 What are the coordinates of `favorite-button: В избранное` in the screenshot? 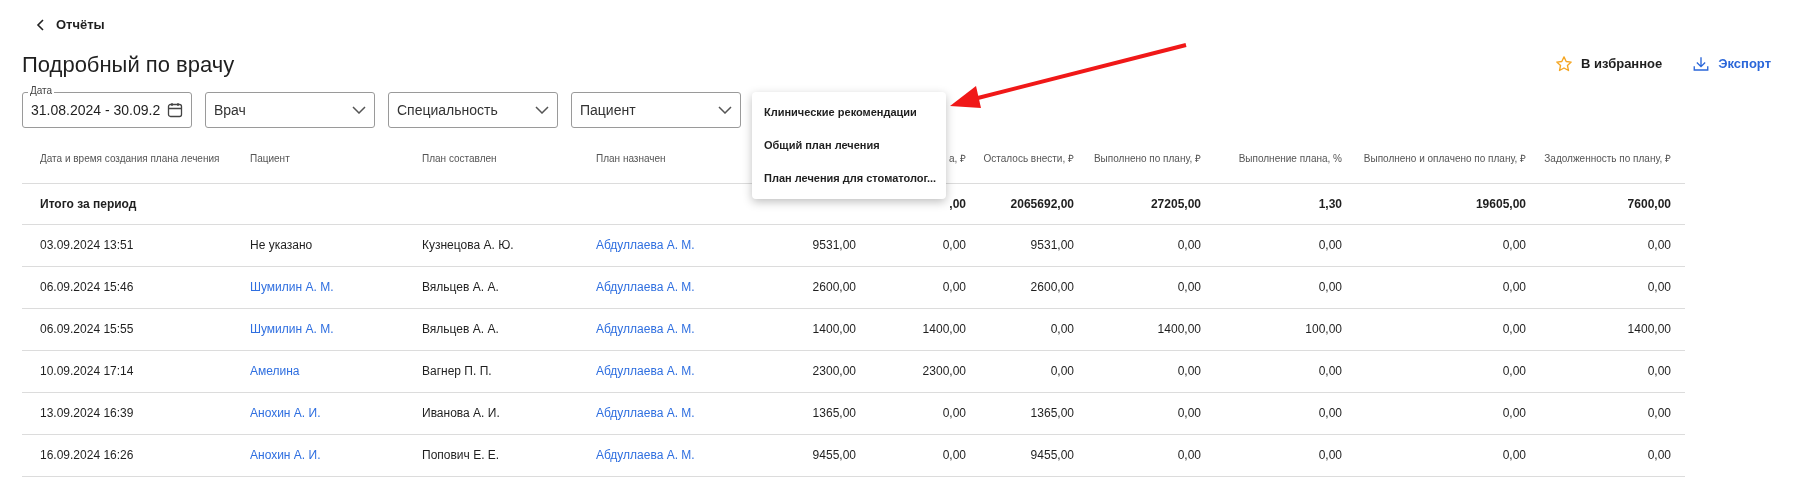 It's located at (1609, 64).